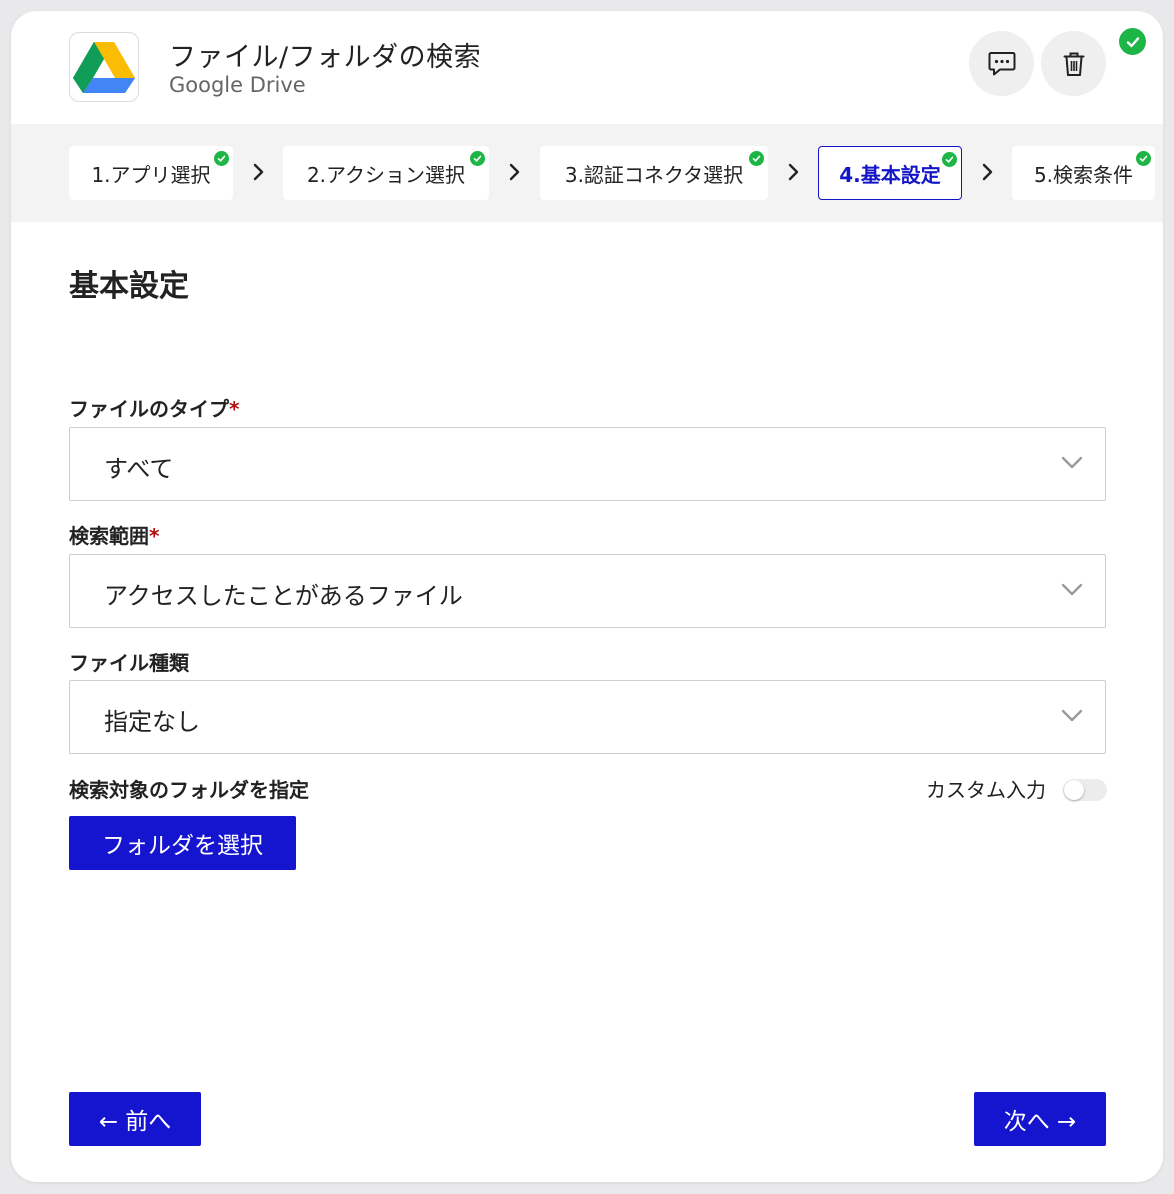 The image size is (1174, 1194). Describe the element at coordinates (1132, 41) in the screenshot. I see `status-check-icon` at that location.